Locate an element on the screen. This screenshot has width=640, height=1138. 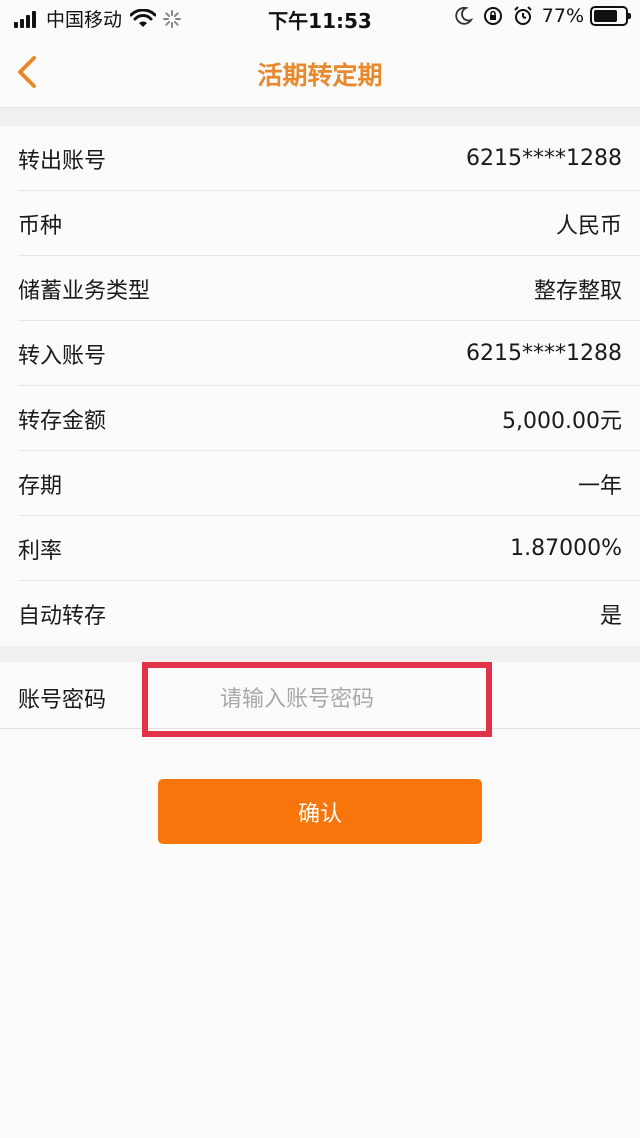
password-label: 账号密码 is located at coordinates (62, 700).